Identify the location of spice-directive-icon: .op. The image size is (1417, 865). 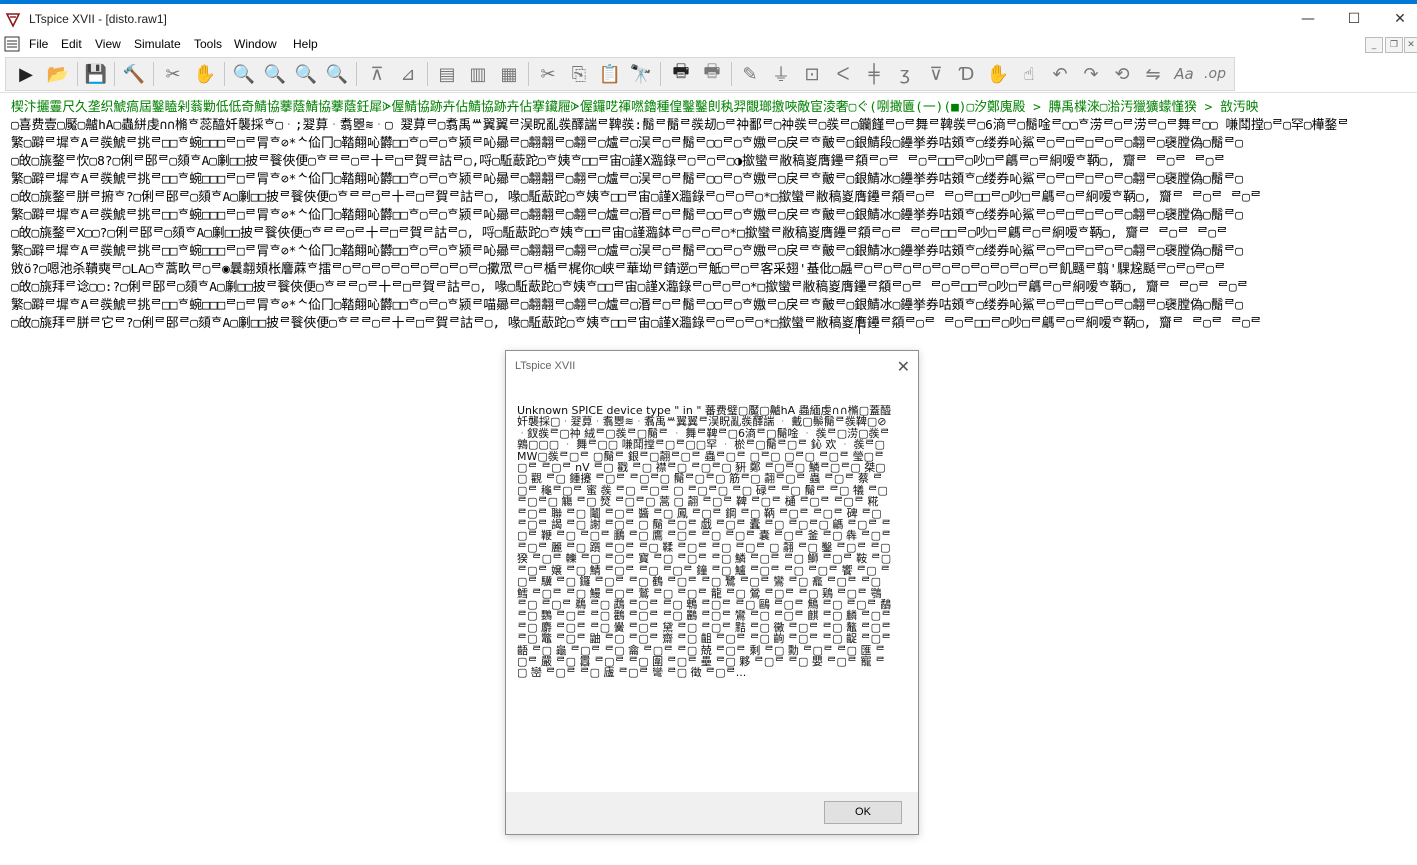
(1215, 74).